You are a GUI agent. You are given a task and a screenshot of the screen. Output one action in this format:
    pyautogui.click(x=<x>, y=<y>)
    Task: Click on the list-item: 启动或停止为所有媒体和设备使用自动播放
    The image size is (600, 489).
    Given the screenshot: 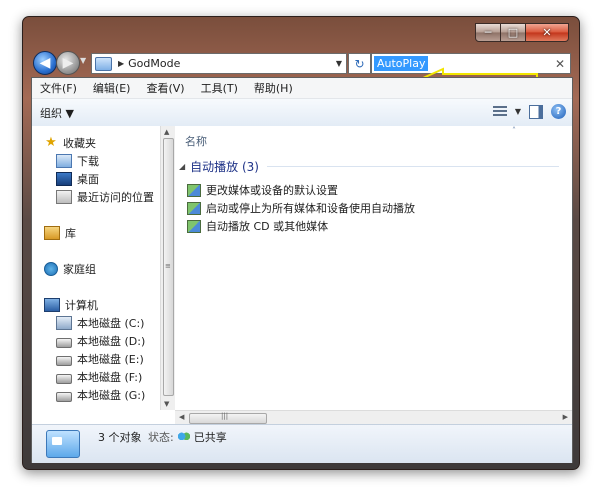 What is the action you would take?
    pyautogui.click(x=301, y=208)
    